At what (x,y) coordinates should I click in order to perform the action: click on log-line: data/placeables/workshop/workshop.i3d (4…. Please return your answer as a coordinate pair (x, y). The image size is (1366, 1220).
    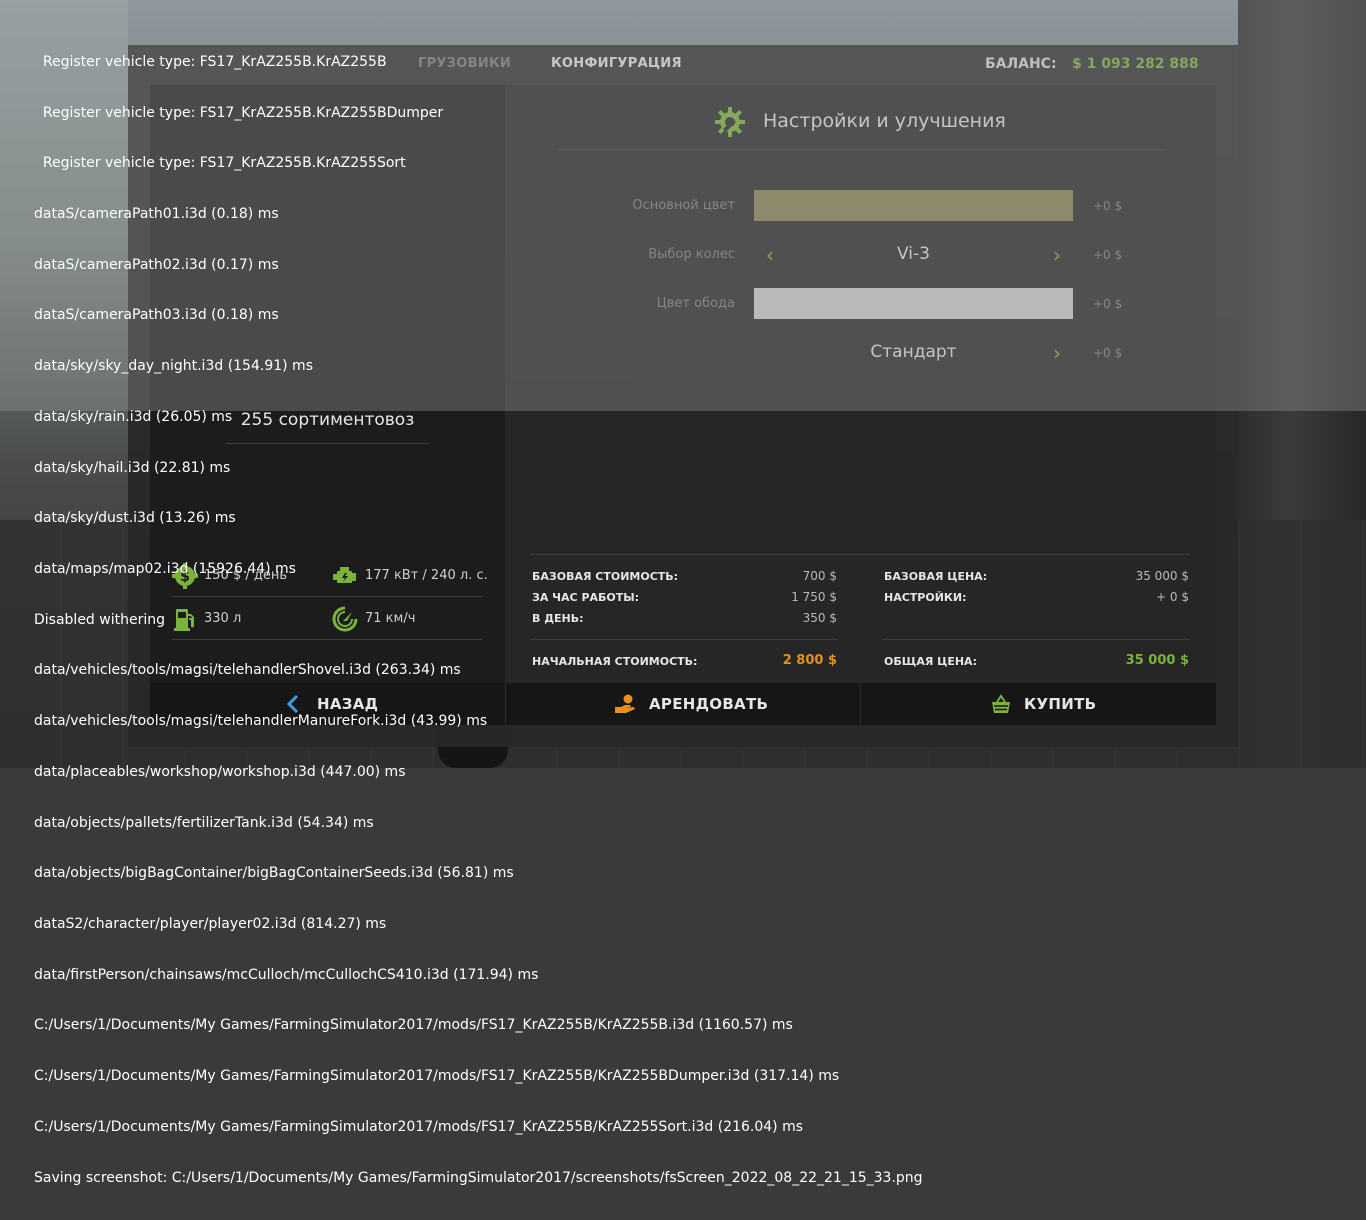
    Looking at the image, I should click on (220, 771).